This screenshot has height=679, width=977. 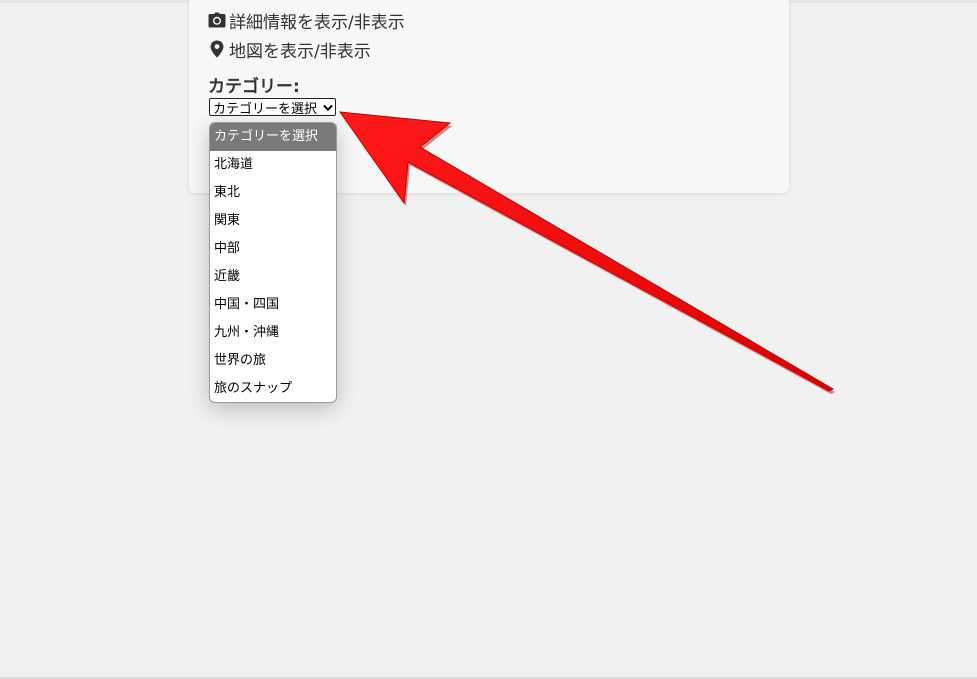 I want to click on dropdown-option: 中国・四国, so click(x=273, y=305).